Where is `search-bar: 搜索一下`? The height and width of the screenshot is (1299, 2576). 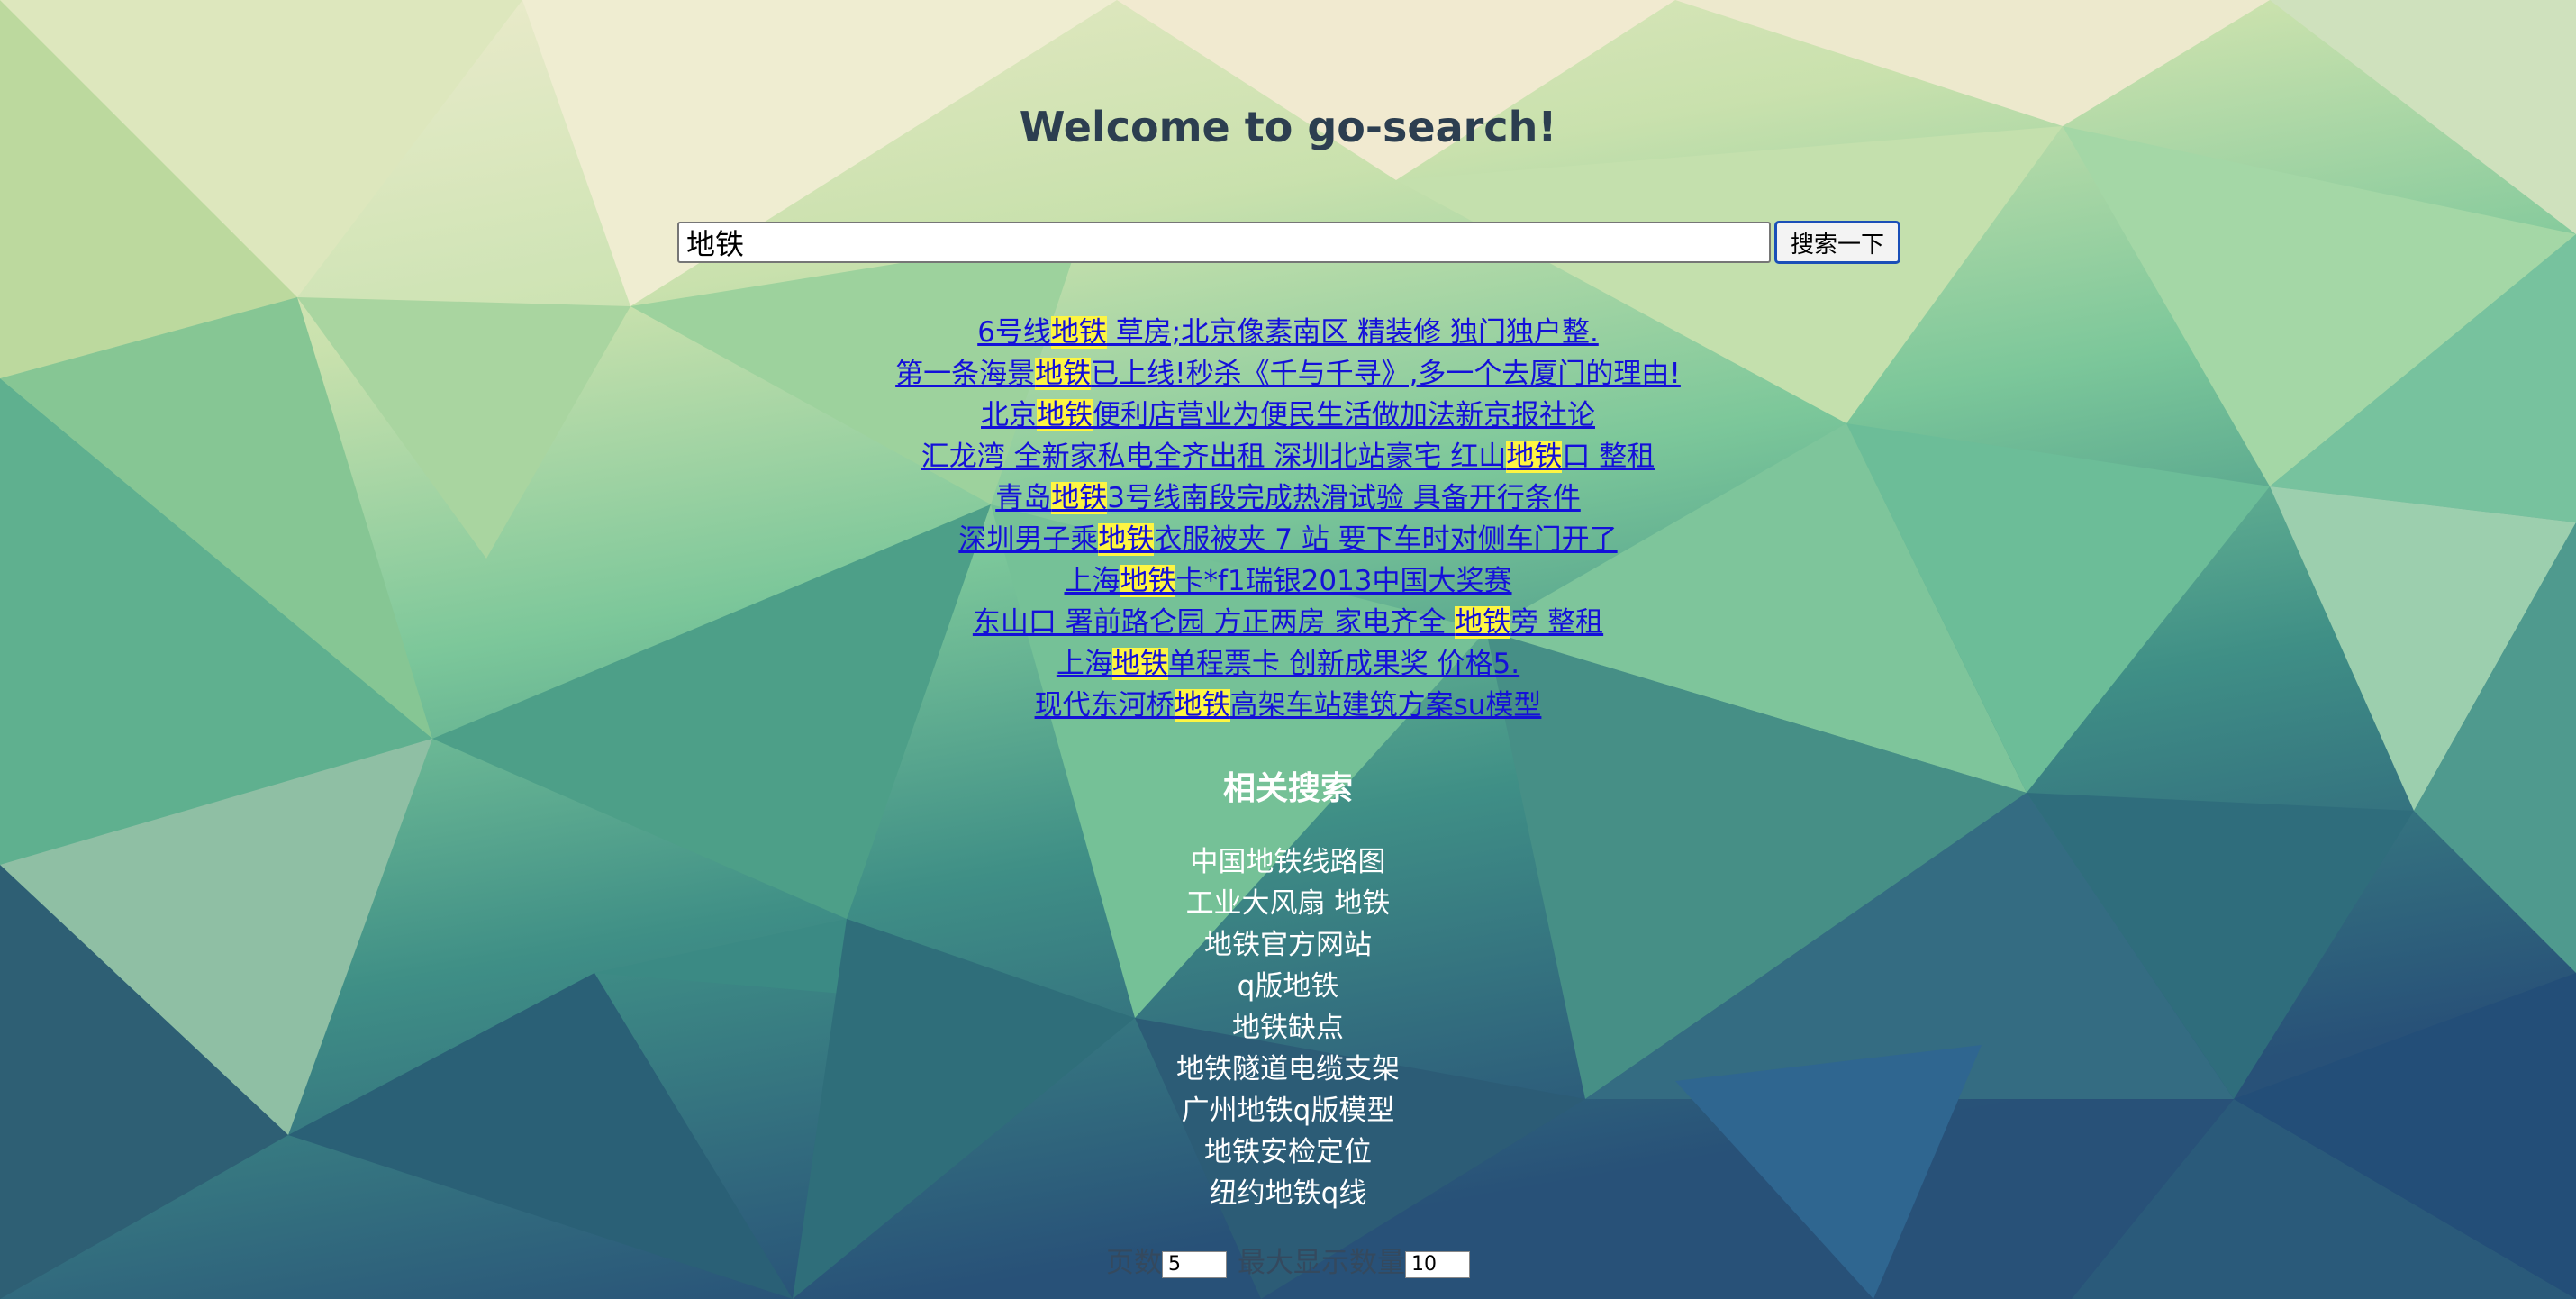 search-bar: 搜索一下 is located at coordinates (1288, 242).